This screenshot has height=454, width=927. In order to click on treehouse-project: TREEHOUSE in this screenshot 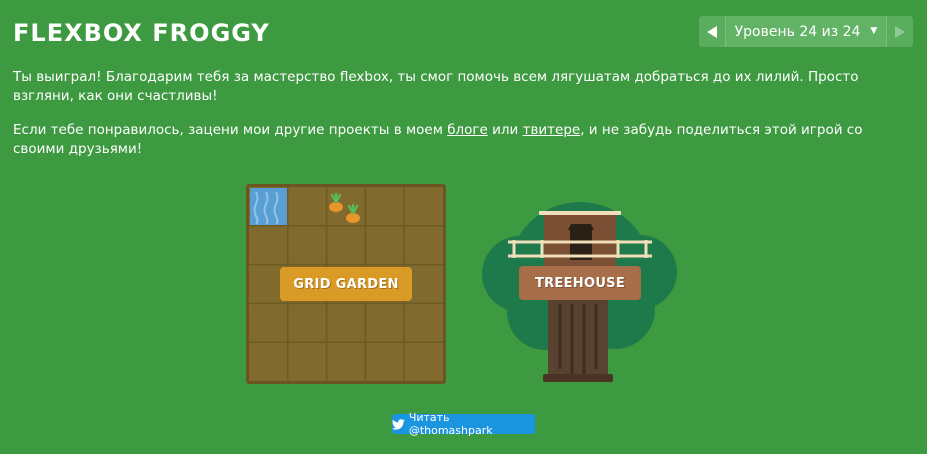, I will do `click(580, 284)`.